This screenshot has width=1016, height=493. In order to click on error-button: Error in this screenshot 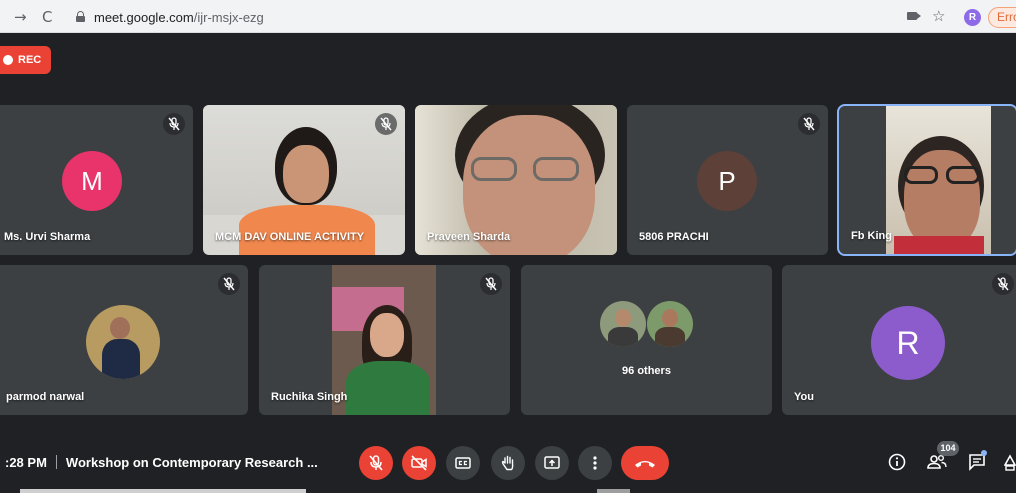, I will do `click(1002, 17)`.